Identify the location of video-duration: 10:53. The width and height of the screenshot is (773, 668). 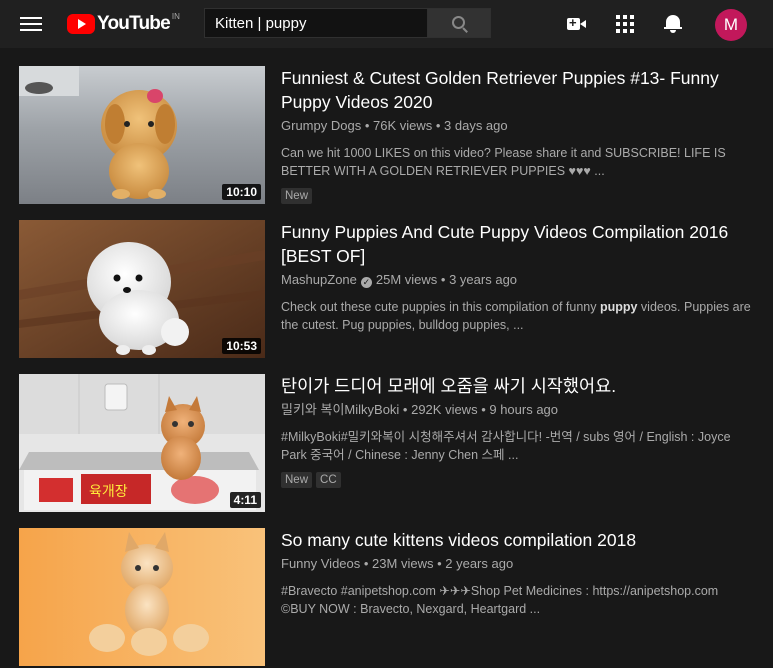
(241, 346).